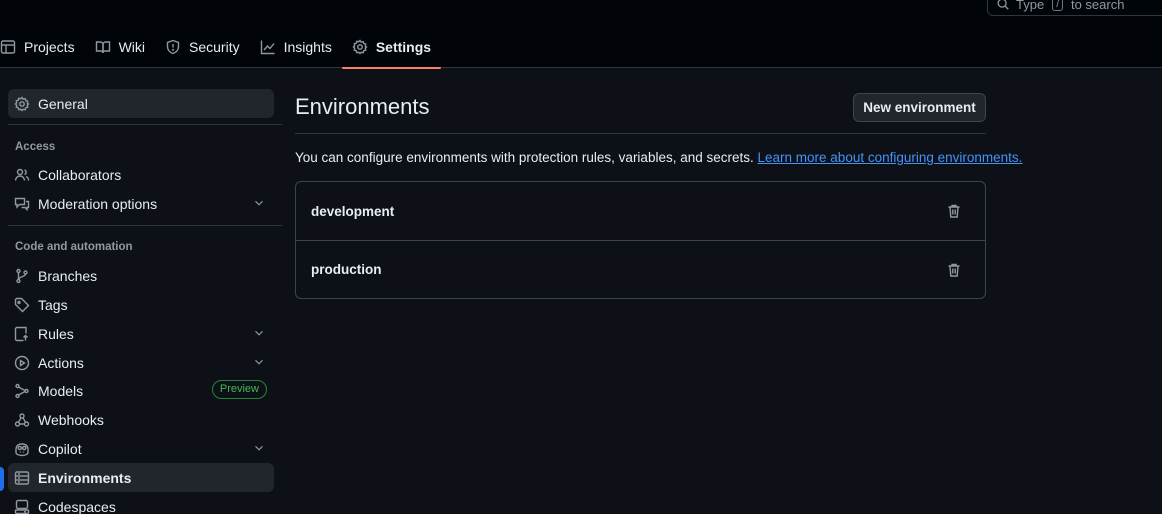 The width and height of the screenshot is (1162, 514). I want to click on sidebar-item-label: General, so click(63, 103).